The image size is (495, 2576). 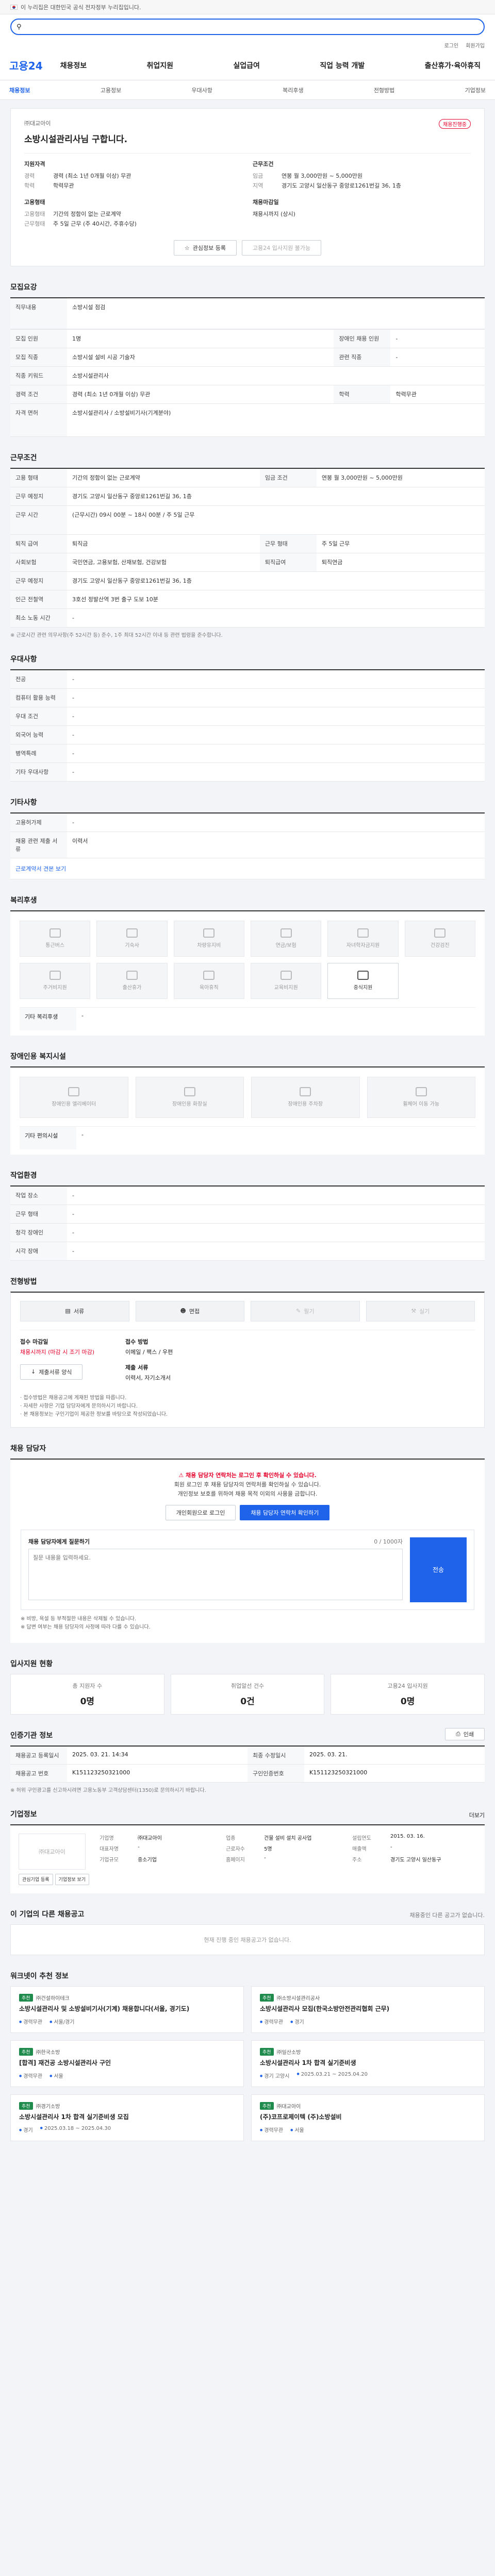 What do you see at coordinates (247, 562) in the screenshot?
I see `table-row: 사회보험 국민연금, 고용보험, 산재보험, 건강보험 퇴직급여 퇴직연금` at bounding box center [247, 562].